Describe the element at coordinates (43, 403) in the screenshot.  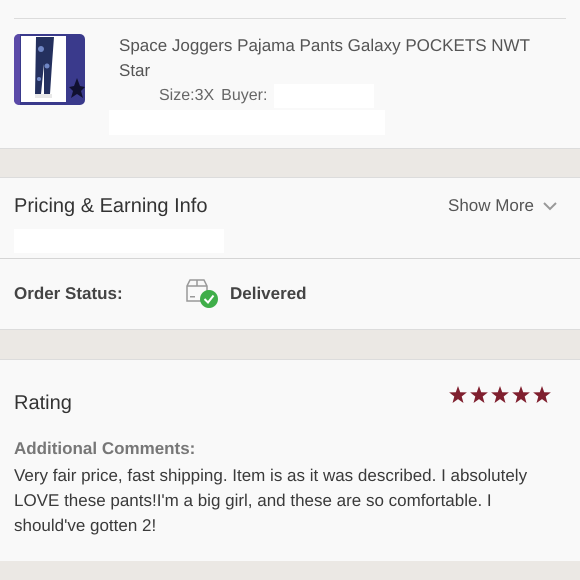
I see `rating-title: Rating` at that location.